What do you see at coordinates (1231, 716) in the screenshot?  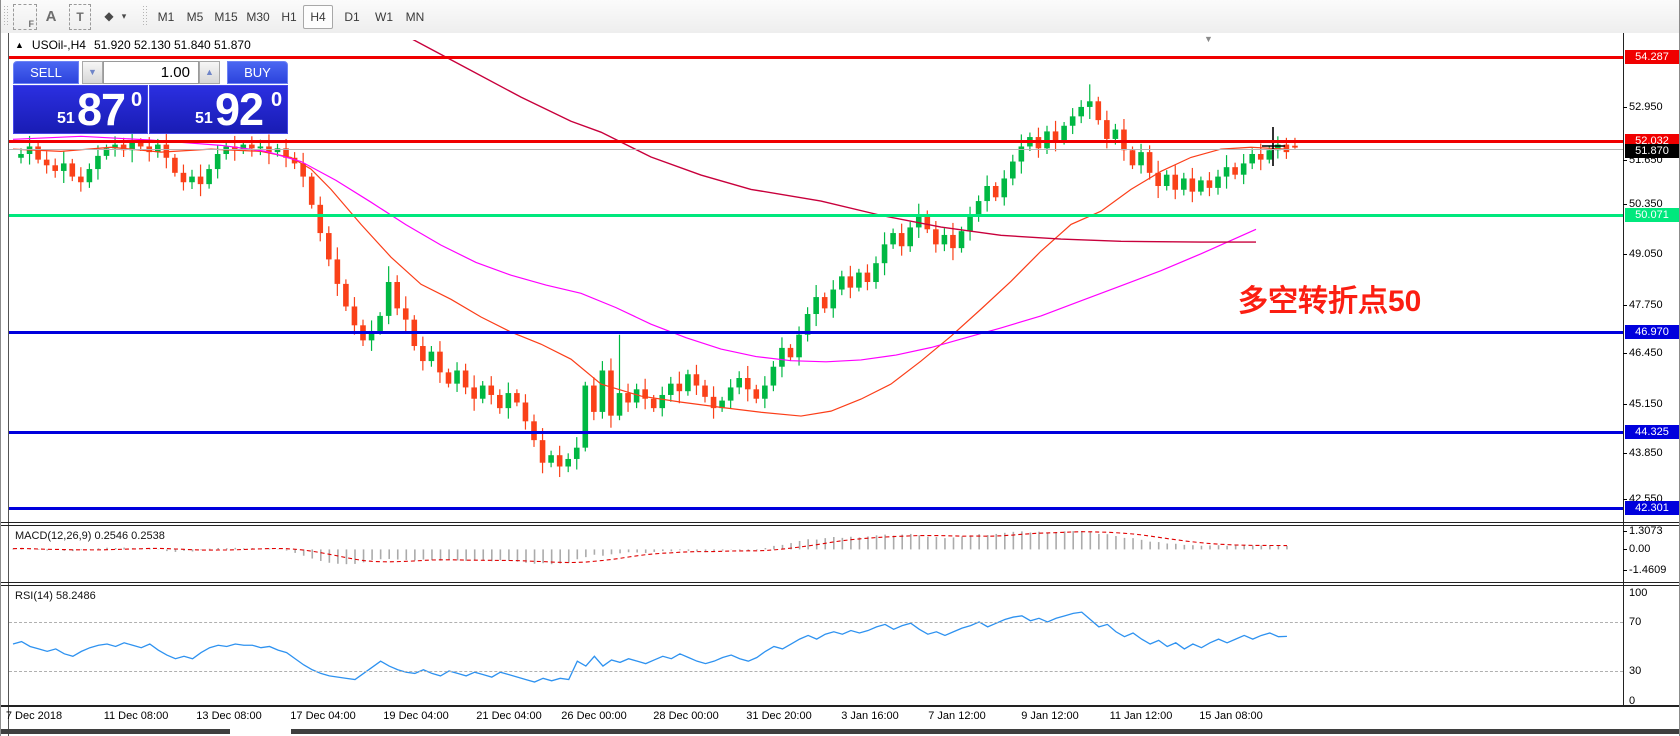 I see `time-axis-label: 15 Jan 08:00` at bounding box center [1231, 716].